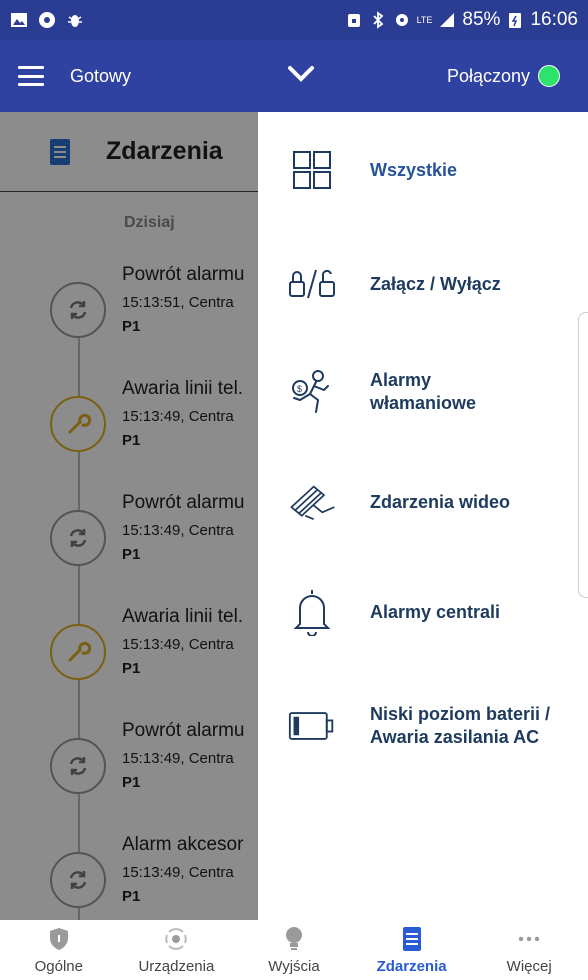 The height and width of the screenshot is (980, 588). Describe the element at coordinates (353, 20) in the screenshot. I see `lock-status-icon` at that location.